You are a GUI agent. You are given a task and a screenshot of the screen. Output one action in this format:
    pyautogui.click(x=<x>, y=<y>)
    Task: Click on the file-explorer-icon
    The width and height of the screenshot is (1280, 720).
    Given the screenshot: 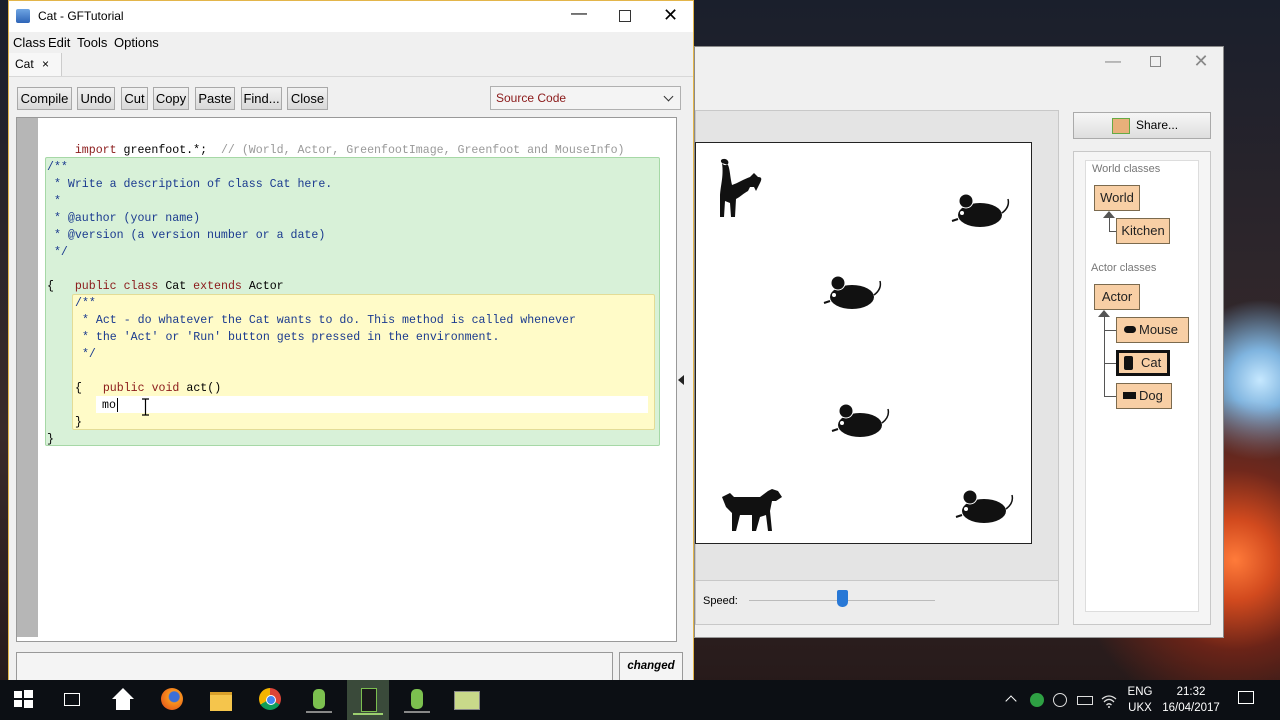 What is the action you would take?
    pyautogui.click(x=221, y=699)
    